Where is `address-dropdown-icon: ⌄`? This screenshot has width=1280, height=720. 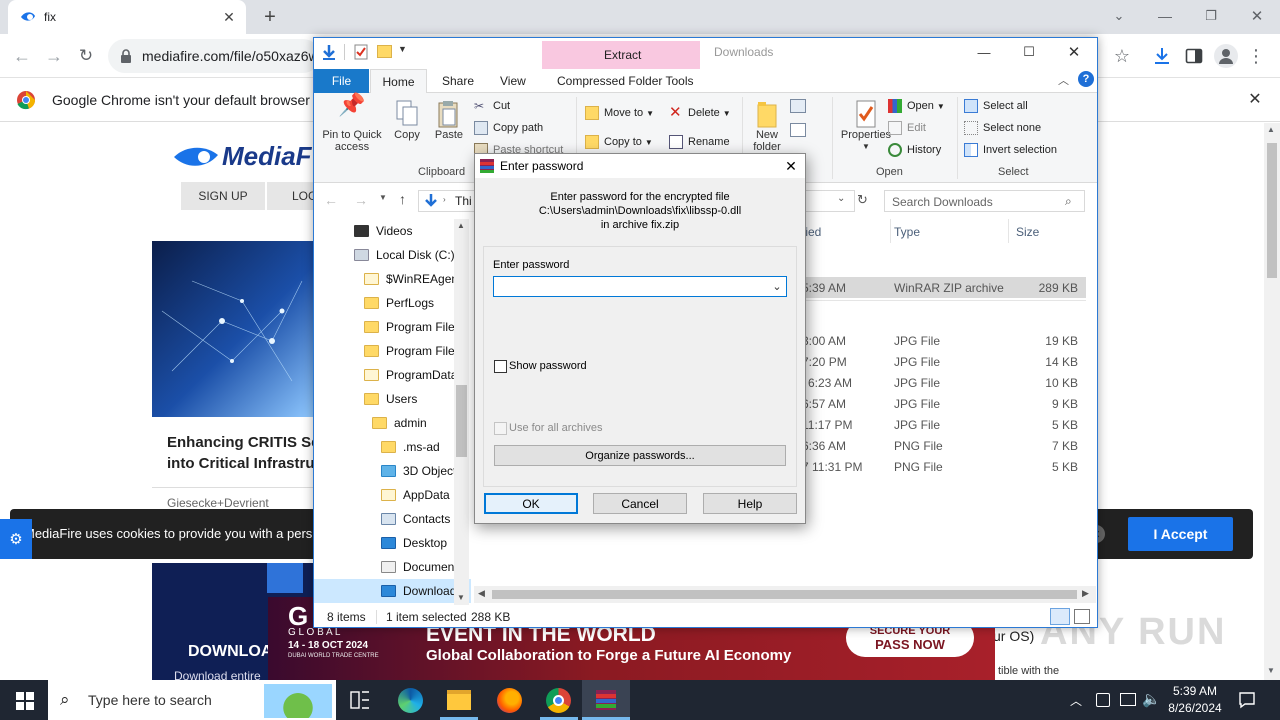
address-dropdown-icon: ⌄ is located at coordinates (841, 198).